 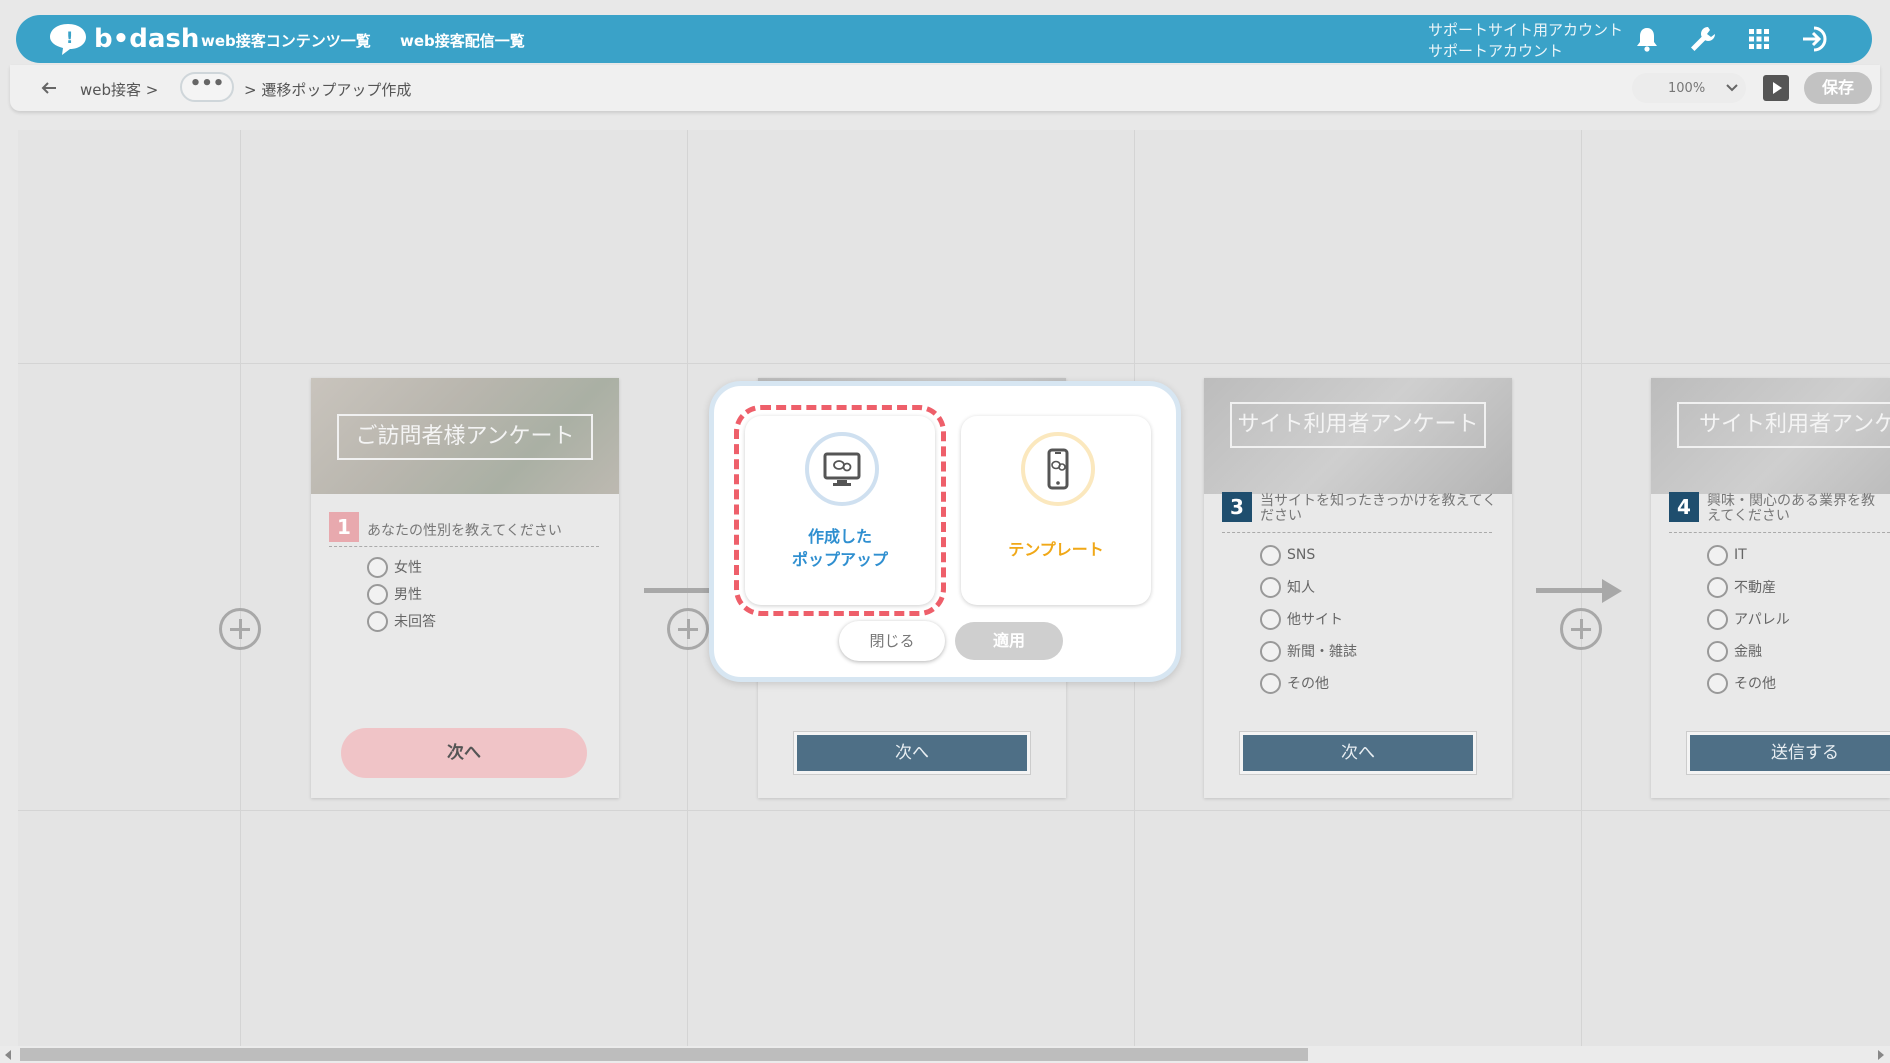 I want to click on option-label: SNS, so click(x=1301, y=555).